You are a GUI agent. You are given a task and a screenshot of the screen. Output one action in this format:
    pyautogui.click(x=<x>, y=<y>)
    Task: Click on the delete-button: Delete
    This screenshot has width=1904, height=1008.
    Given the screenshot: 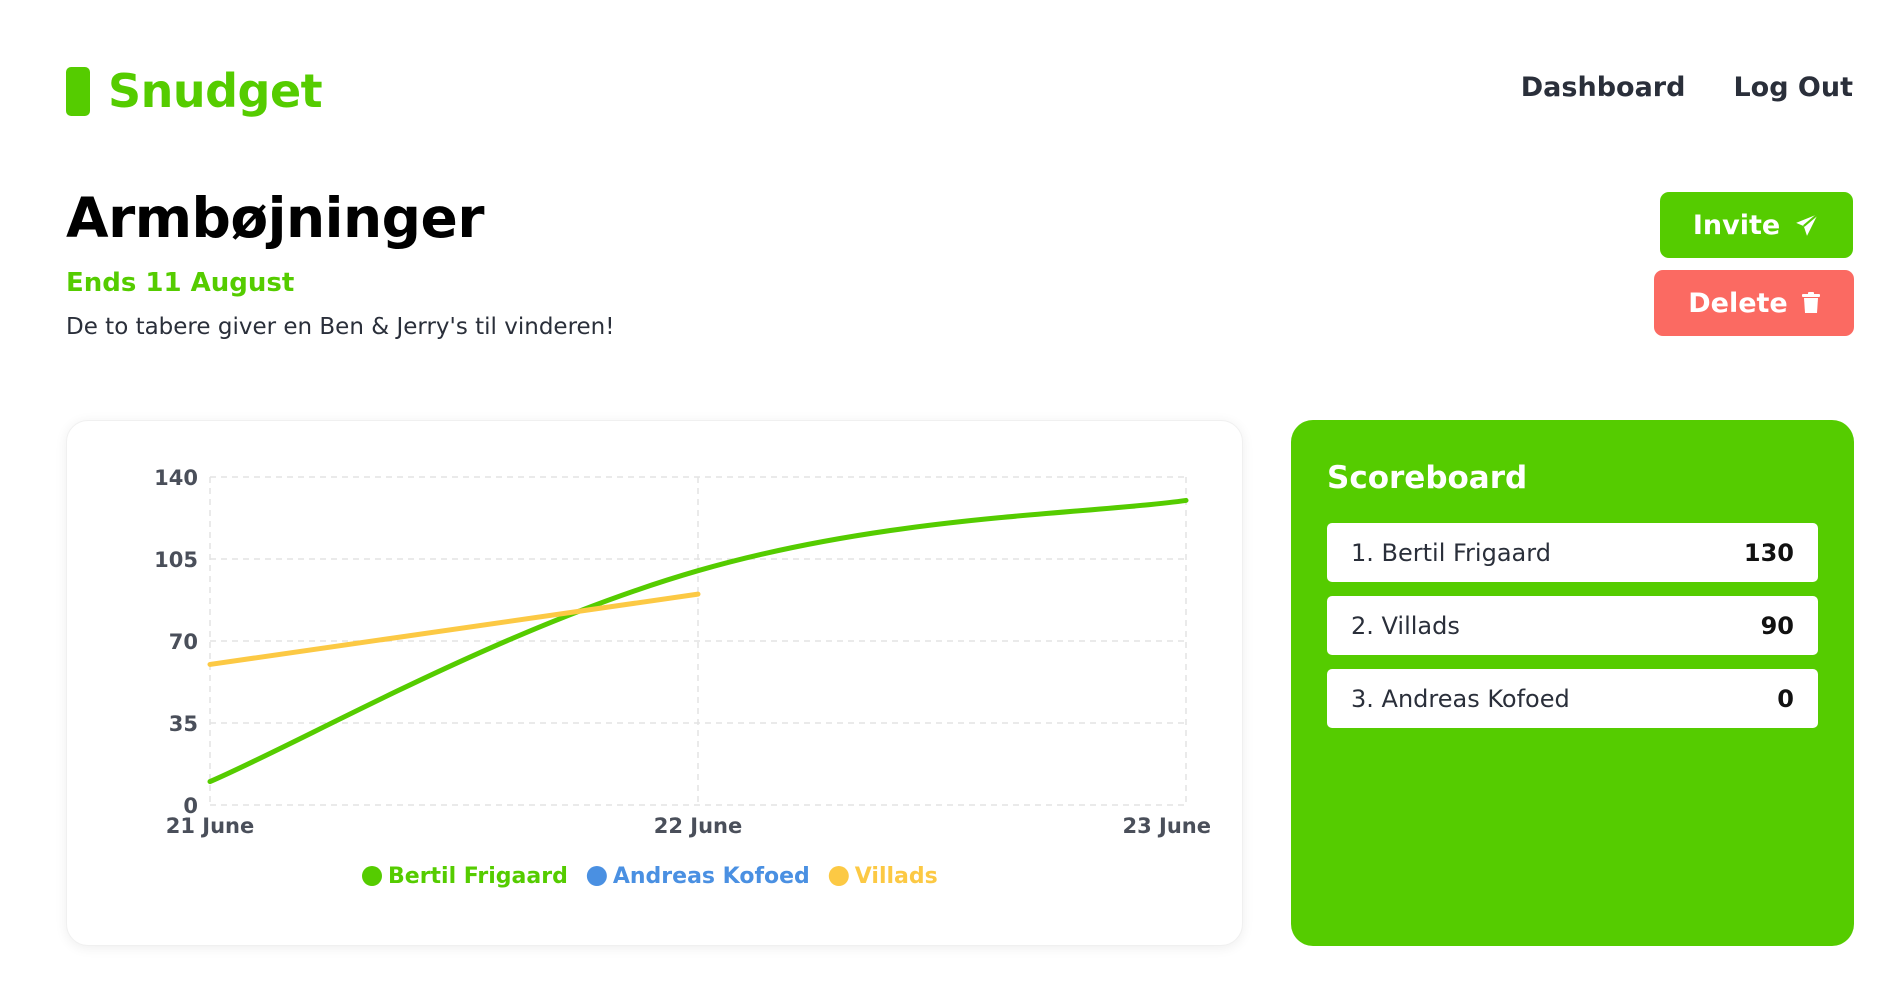 What is the action you would take?
    pyautogui.click(x=1754, y=303)
    